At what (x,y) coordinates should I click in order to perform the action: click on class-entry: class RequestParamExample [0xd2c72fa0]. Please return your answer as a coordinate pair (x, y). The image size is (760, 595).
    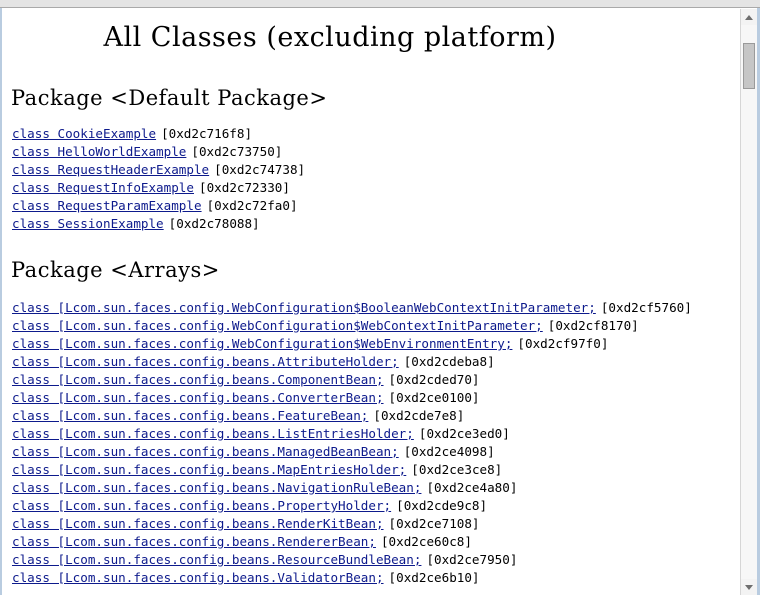
    Looking at the image, I should click on (373, 206).